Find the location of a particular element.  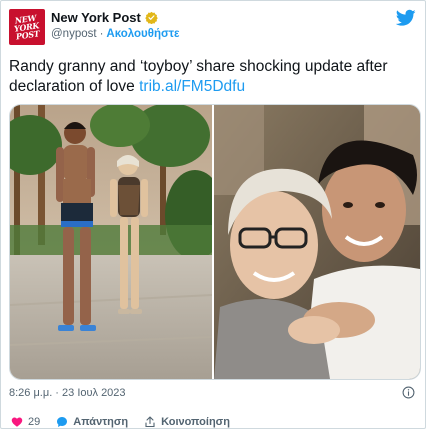

like-count: 29 is located at coordinates (34, 422).